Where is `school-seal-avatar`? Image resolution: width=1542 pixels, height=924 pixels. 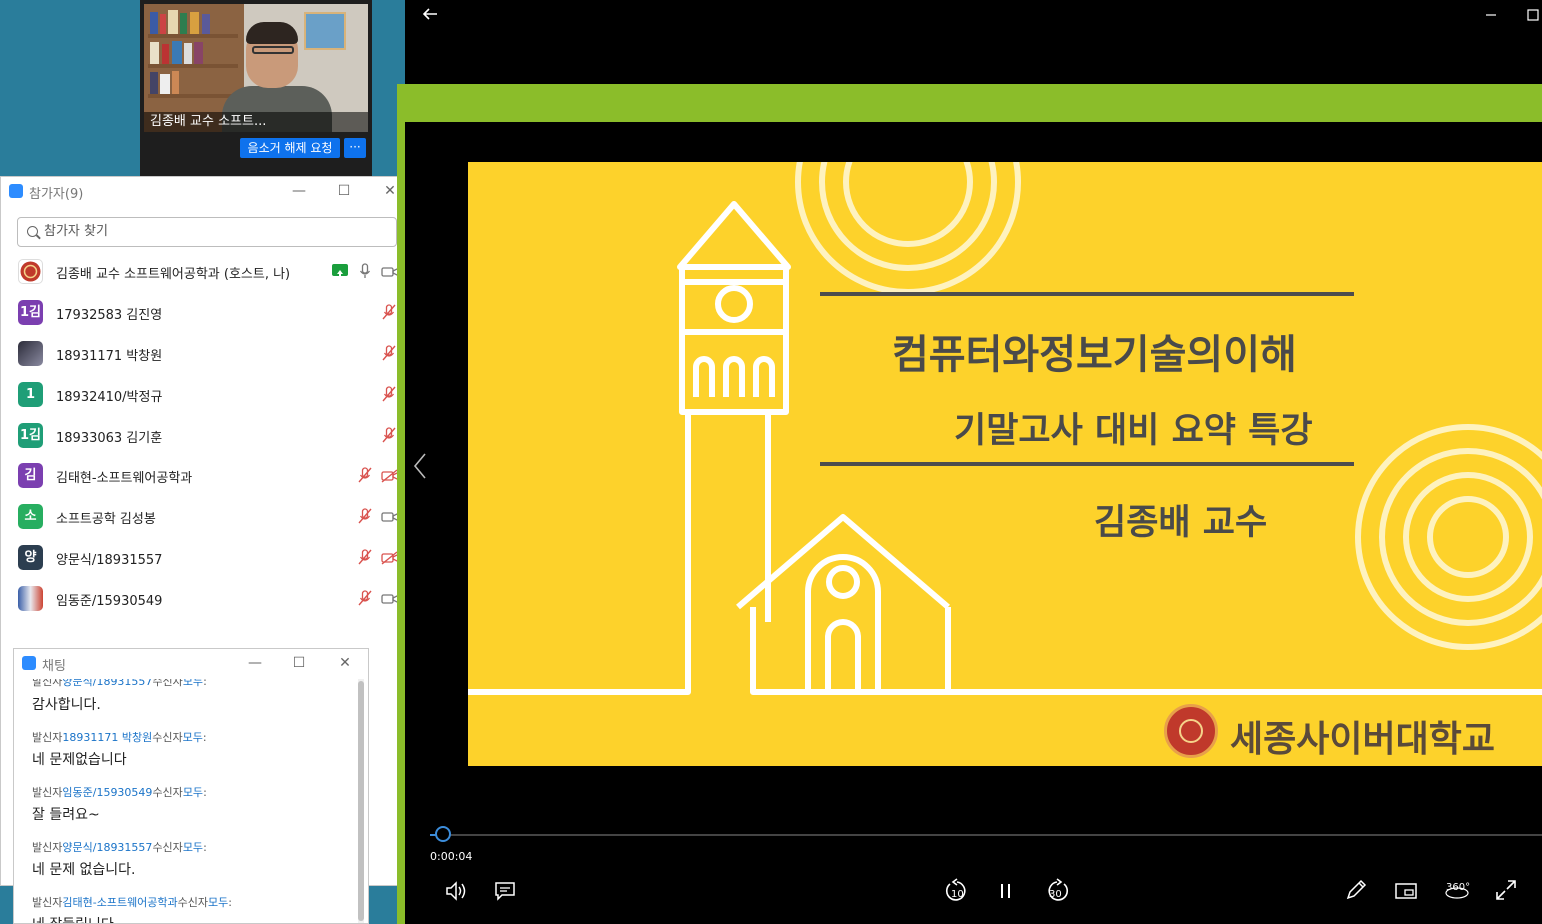
school-seal-avatar is located at coordinates (30, 271).